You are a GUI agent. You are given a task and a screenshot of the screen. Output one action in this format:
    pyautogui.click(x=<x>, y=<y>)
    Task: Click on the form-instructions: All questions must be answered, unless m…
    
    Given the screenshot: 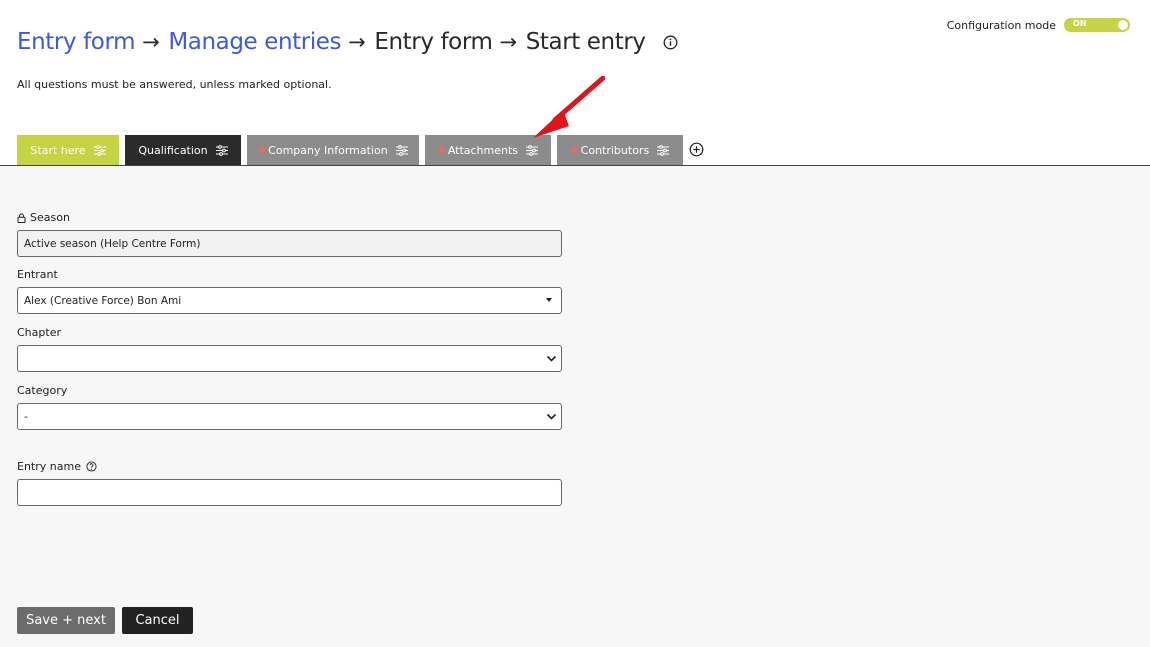 What is the action you would take?
    pyautogui.click(x=174, y=84)
    